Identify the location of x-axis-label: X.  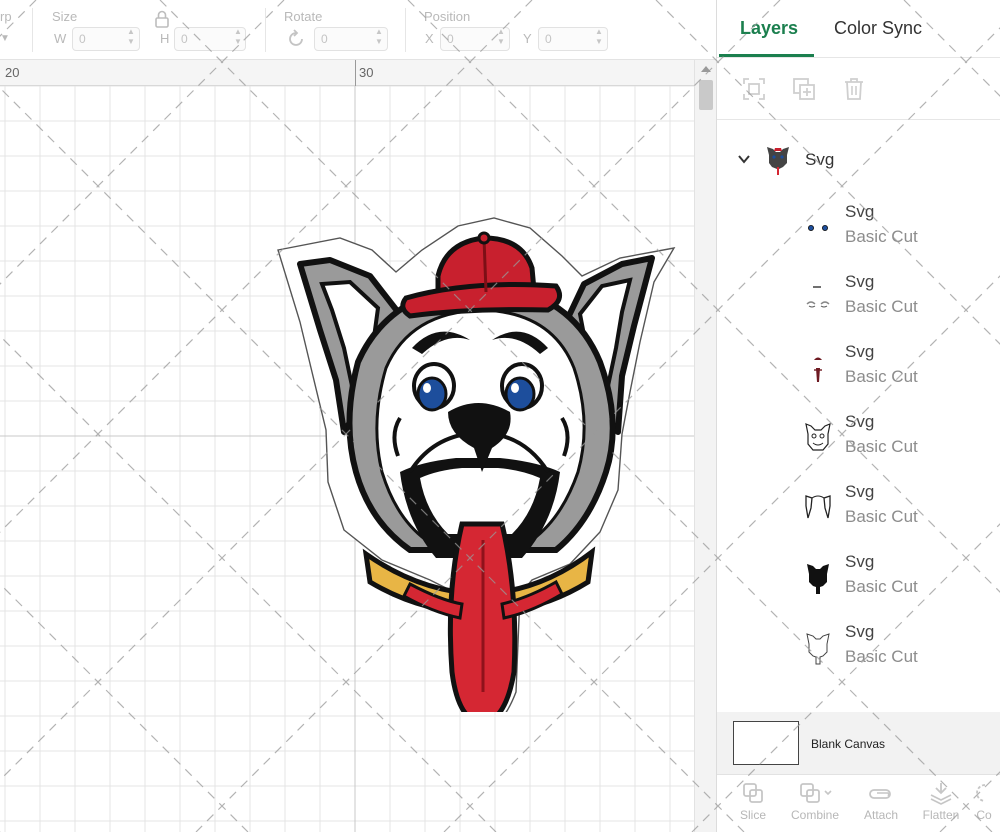
(429, 38).